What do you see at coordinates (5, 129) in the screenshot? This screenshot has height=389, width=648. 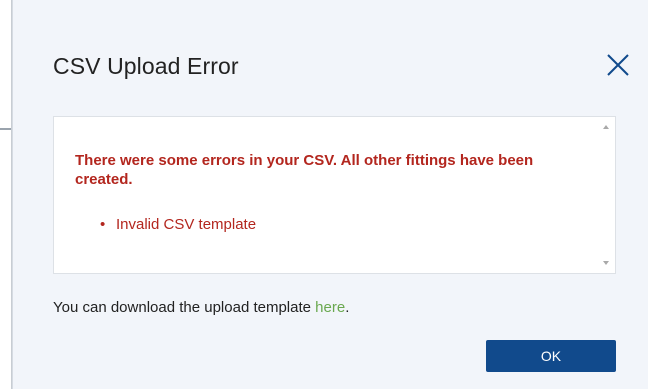 I see `background-page-marker` at bounding box center [5, 129].